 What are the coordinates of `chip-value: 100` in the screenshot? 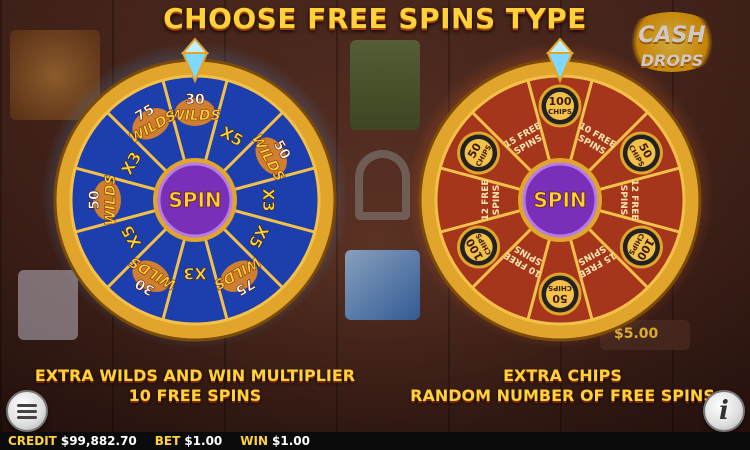 It's located at (560, 101).